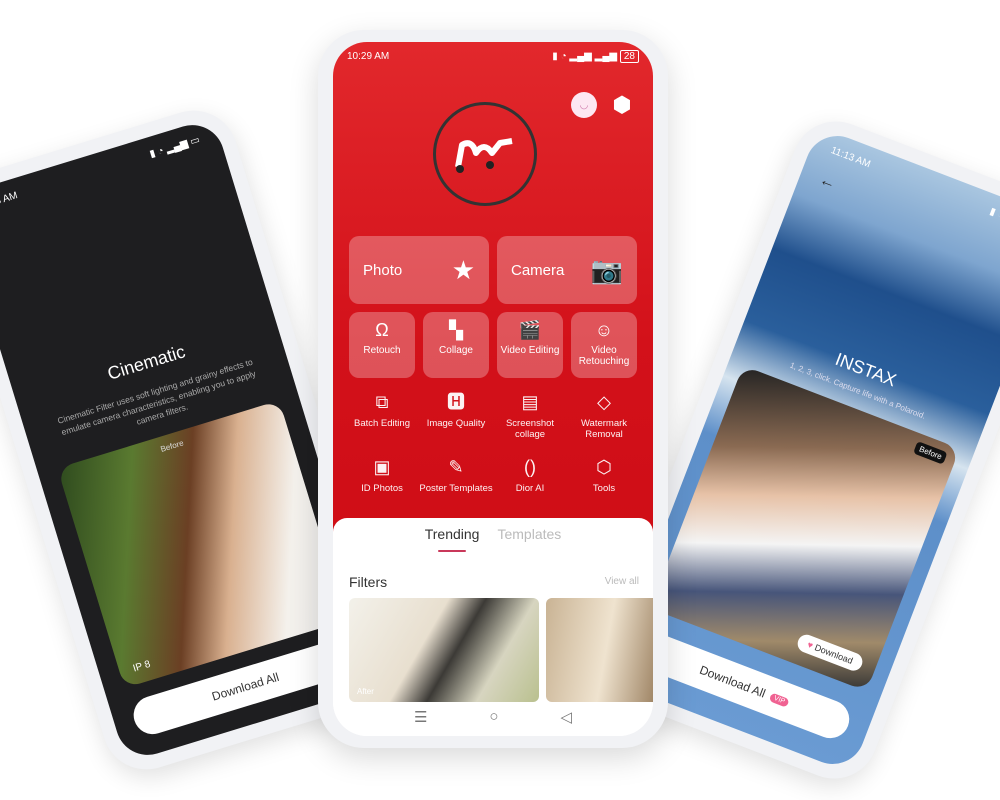 The width and height of the screenshot is (1000, 800). I want to click on app-logo, so click(485, 154).